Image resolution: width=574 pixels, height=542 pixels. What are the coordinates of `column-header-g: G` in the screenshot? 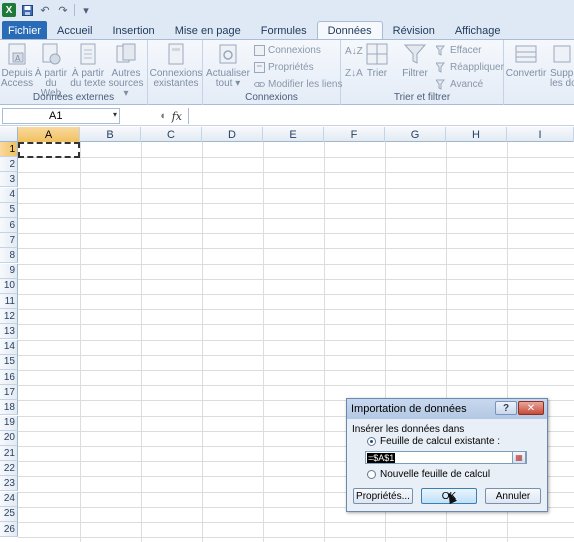 It's located at (415, 134).